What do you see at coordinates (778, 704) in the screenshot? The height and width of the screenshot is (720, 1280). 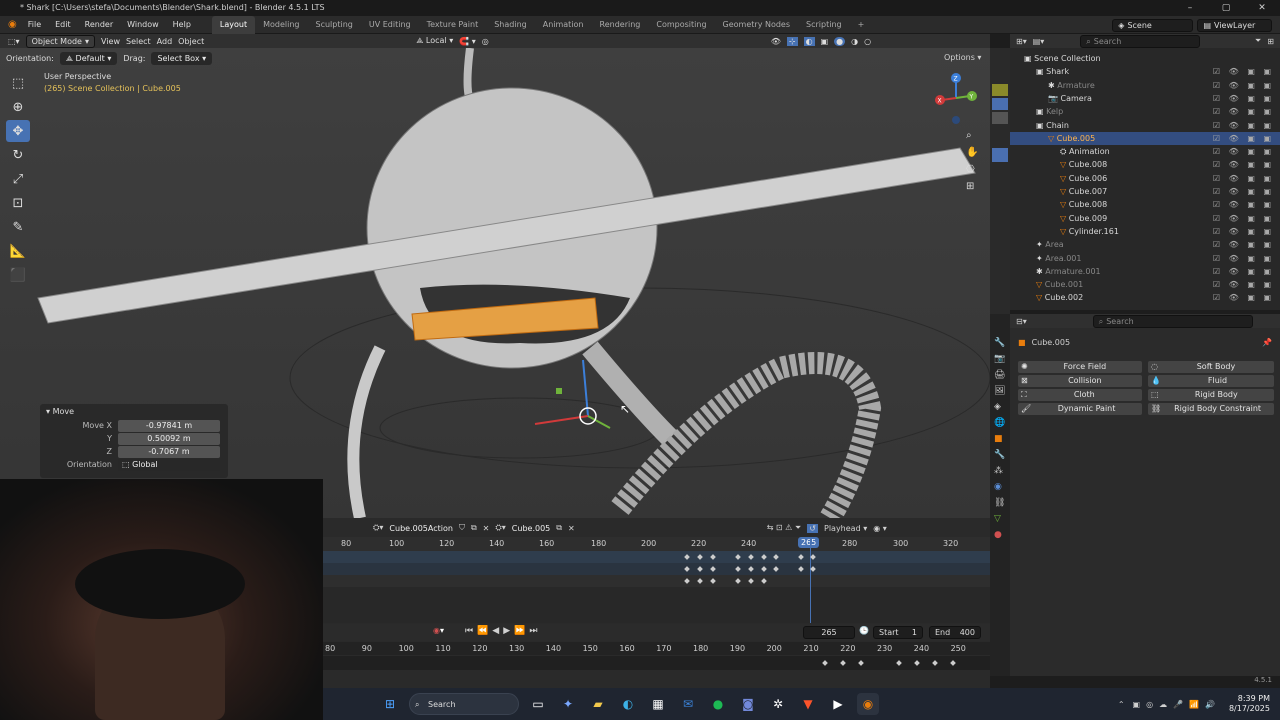 I see `chatgpt-icon: ✲` at bounding box center [778, 704].